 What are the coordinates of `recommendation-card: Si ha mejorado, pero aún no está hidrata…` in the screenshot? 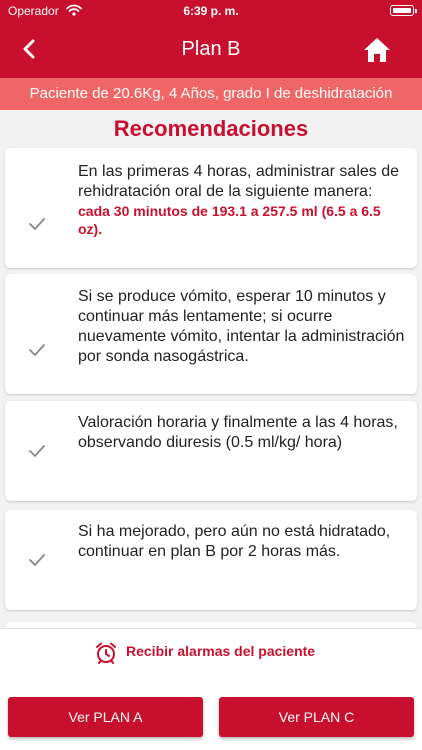 It's located at (211, 560).